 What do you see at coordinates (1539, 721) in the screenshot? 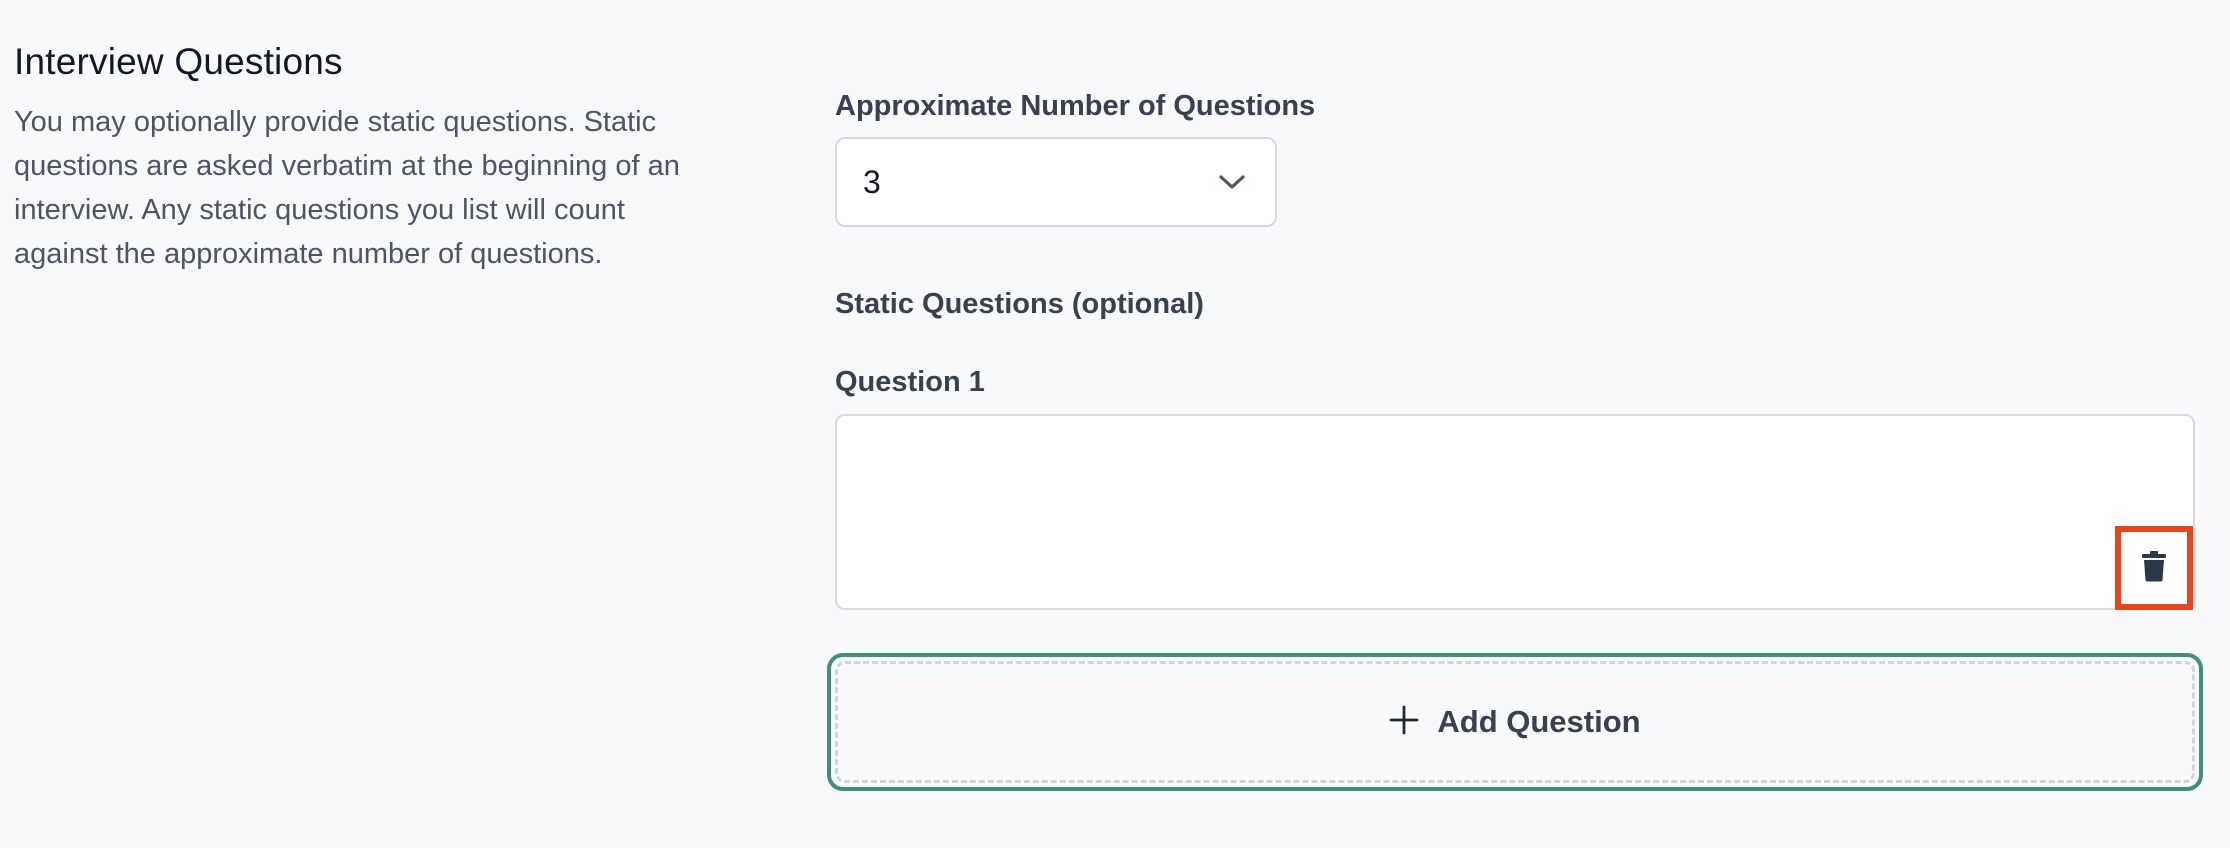
I see `add-question-label: Add Question` at bounding box center [1539, 721].